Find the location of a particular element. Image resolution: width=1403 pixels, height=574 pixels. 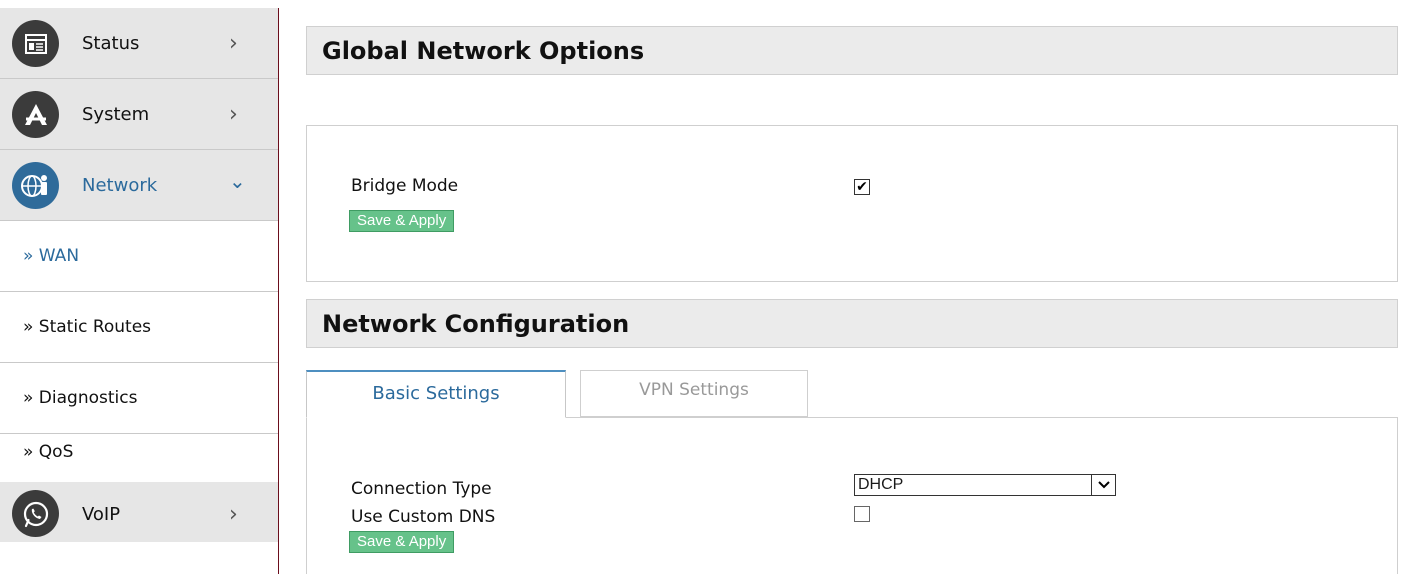

sidebar-item-network: Network ⌄ is located at coordinates (139, 185).